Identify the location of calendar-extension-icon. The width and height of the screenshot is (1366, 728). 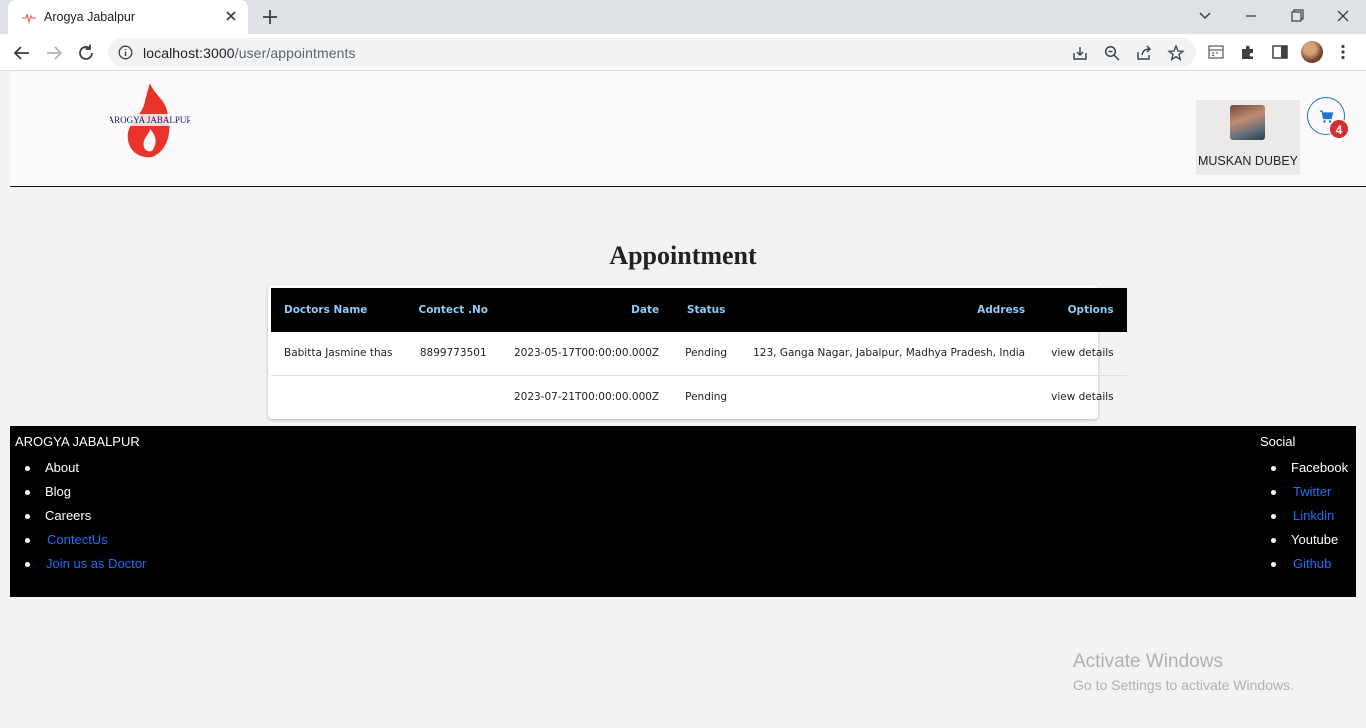
(1216, 52).